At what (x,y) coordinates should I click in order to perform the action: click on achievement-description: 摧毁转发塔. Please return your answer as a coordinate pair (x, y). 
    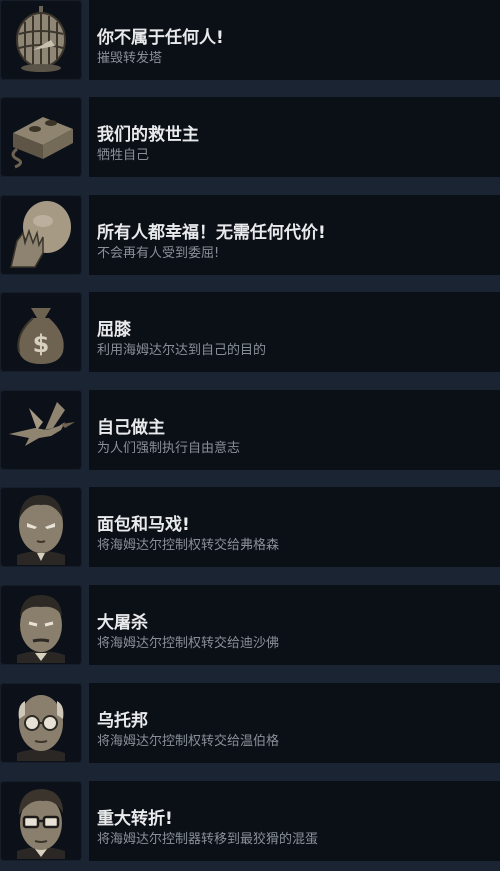
    Looking at the image, I should click on (130, 58).